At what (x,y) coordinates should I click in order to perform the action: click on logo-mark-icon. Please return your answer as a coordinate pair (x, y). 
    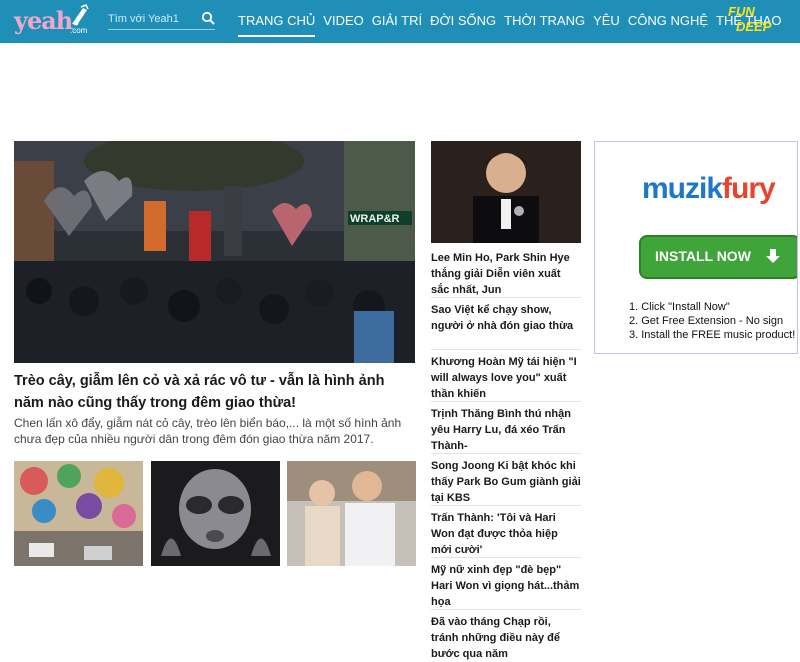
    Looking at the image, I should click on (80, 15).